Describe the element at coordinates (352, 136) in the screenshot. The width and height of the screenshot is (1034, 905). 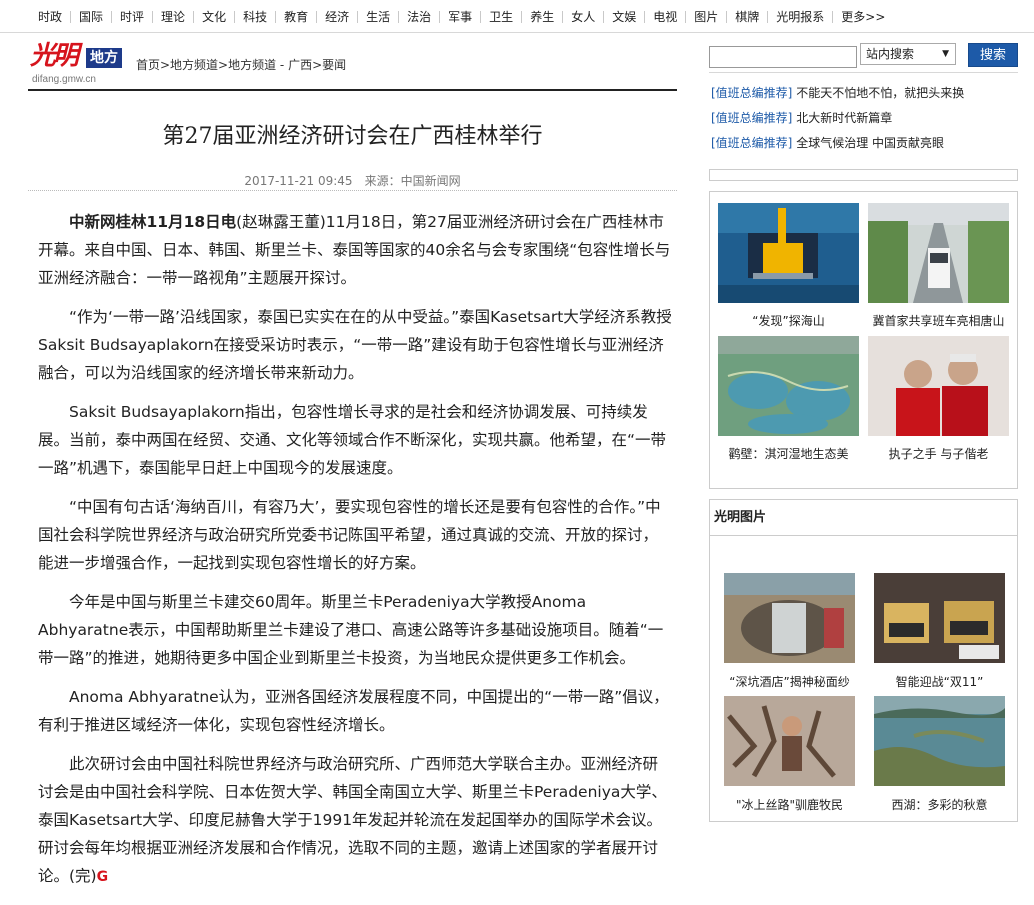
I see `article-title: 第27届亚洲经济研讨会在广西桂林举行` at that location.